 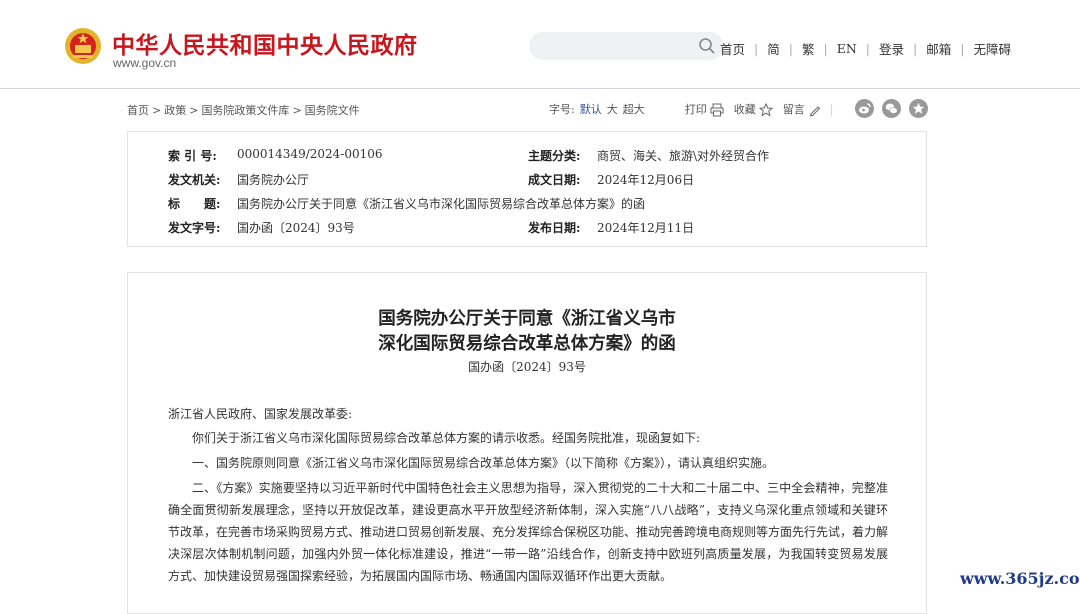 What do you see at coordinates (138, 110) in the screenshot?
I see `breadcrumb-home: 首页` at bounding box center [138, 110].